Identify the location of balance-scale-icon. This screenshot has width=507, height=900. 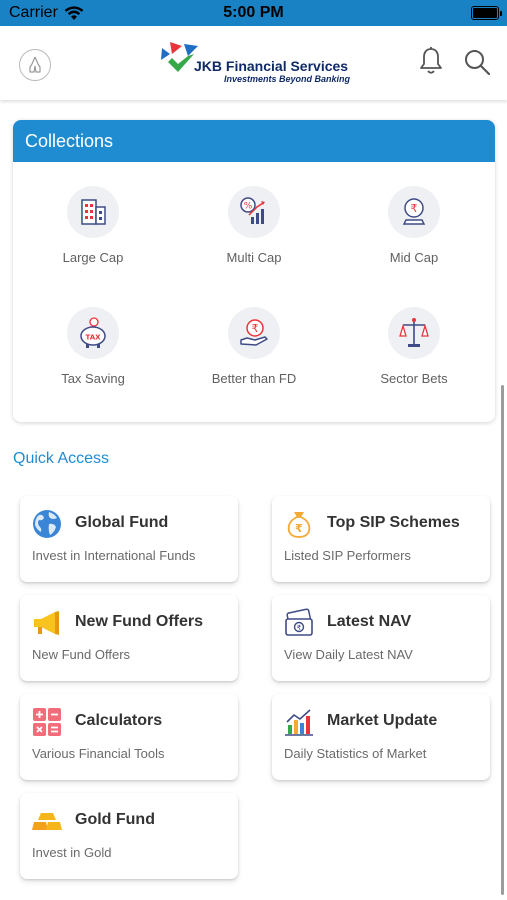
(414, 332).